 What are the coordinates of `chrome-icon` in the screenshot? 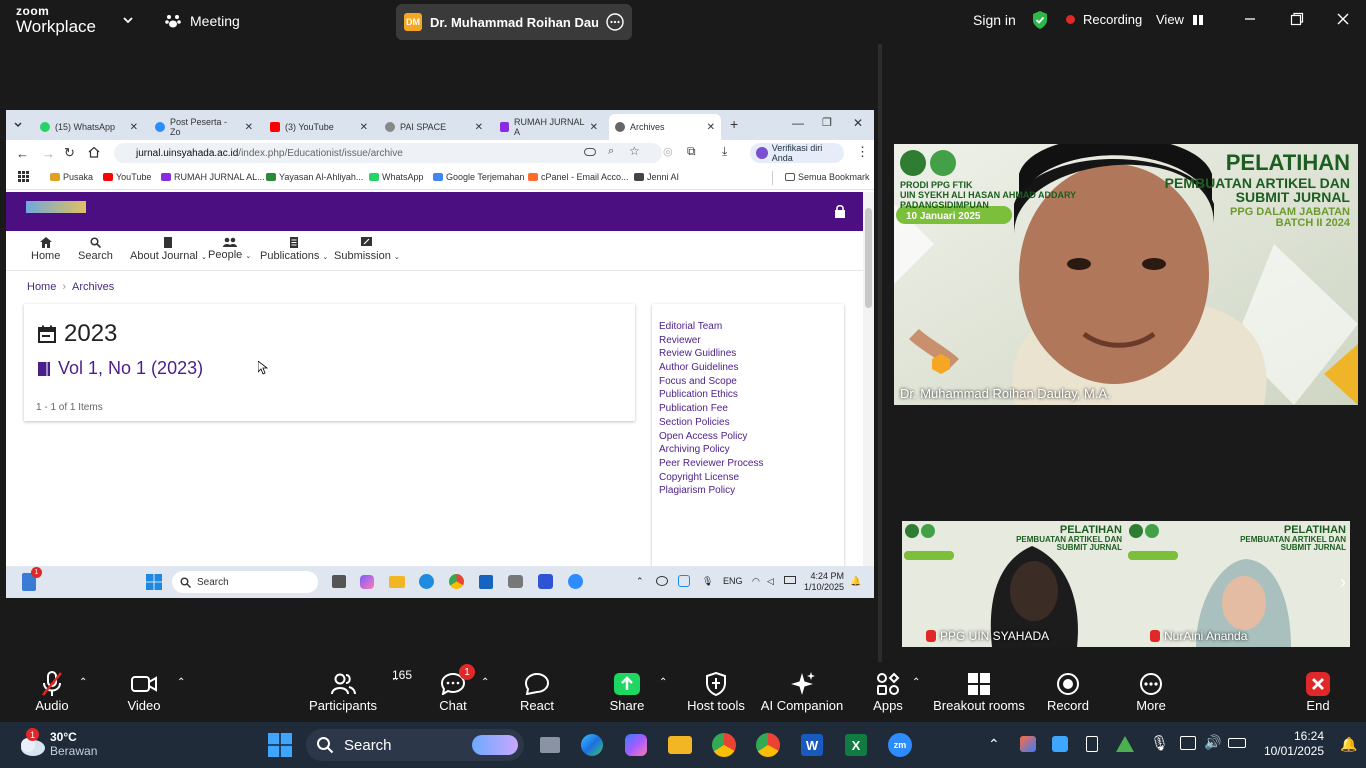 It's located at (456, 581).